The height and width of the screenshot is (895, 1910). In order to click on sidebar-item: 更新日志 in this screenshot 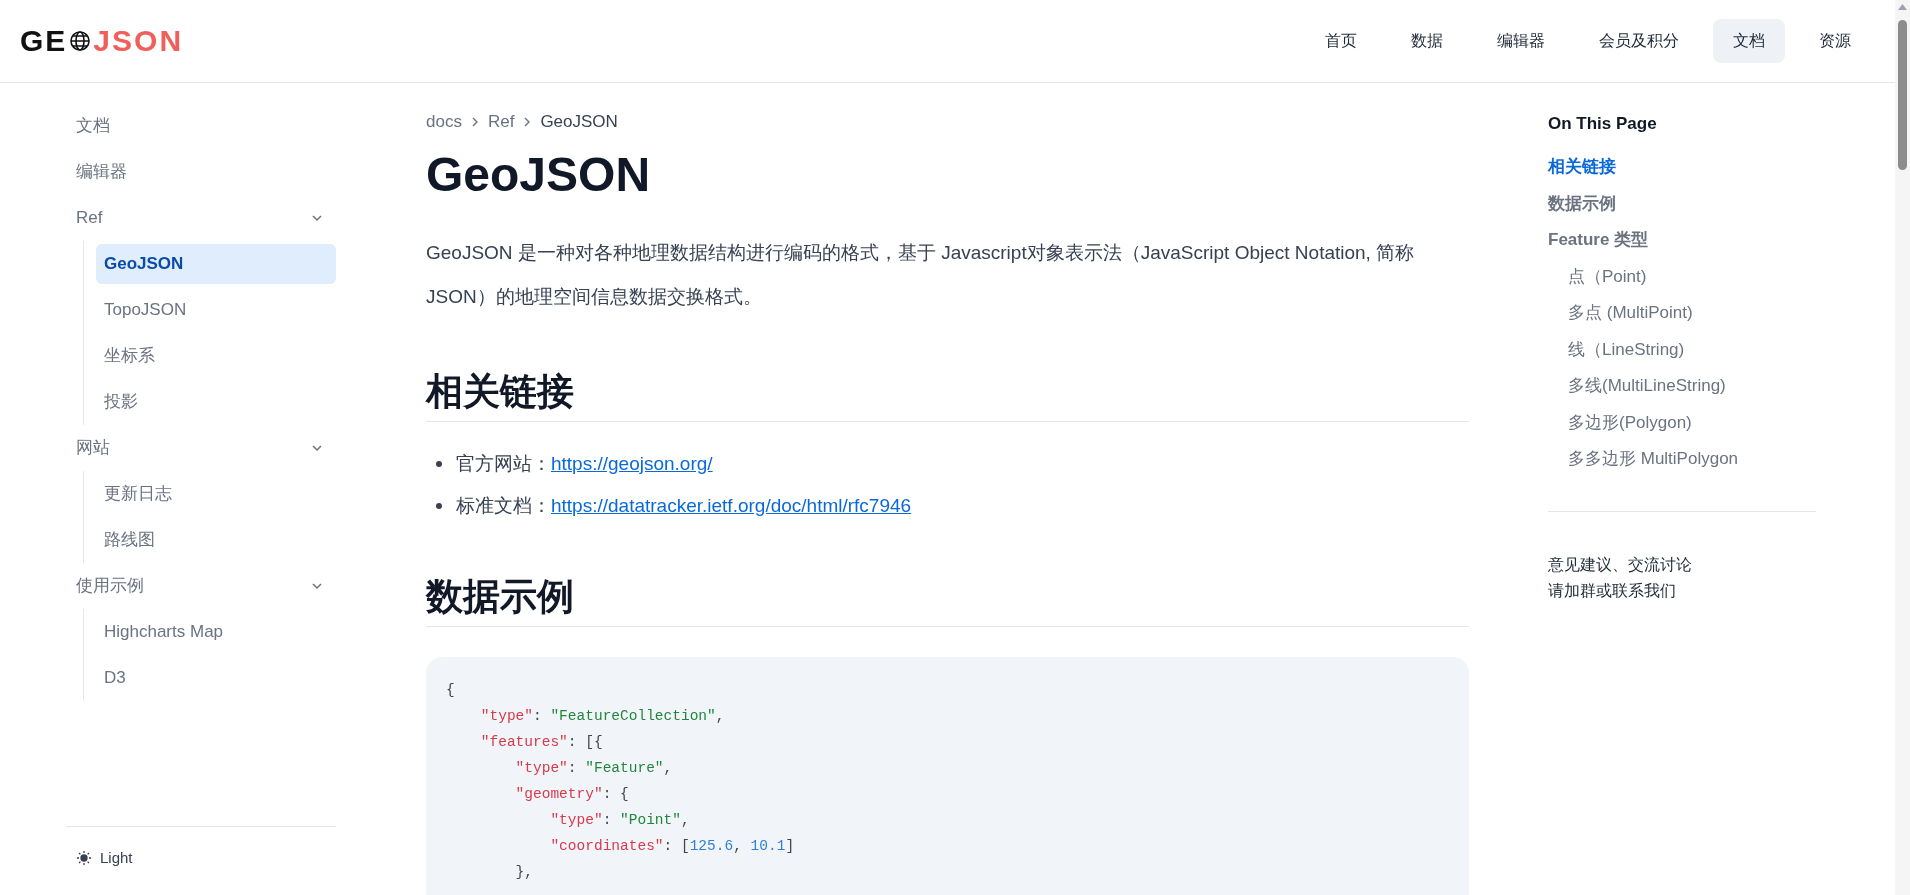, I will do `click(216, 494)`.